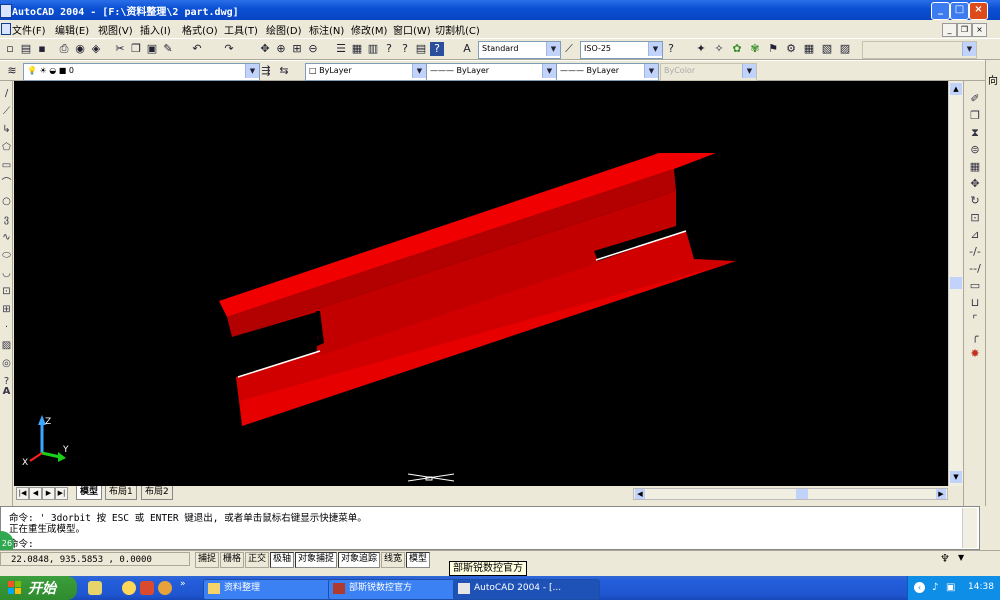  I want to click on scroll-thumb, so click(956, 283).